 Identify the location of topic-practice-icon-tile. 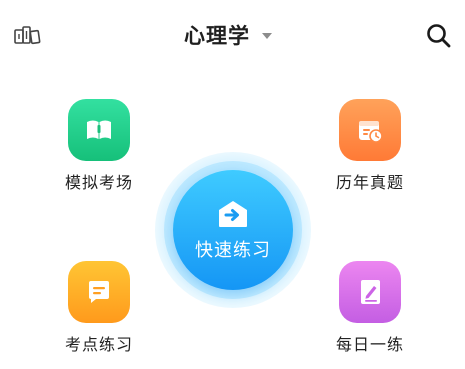
(99, 292).